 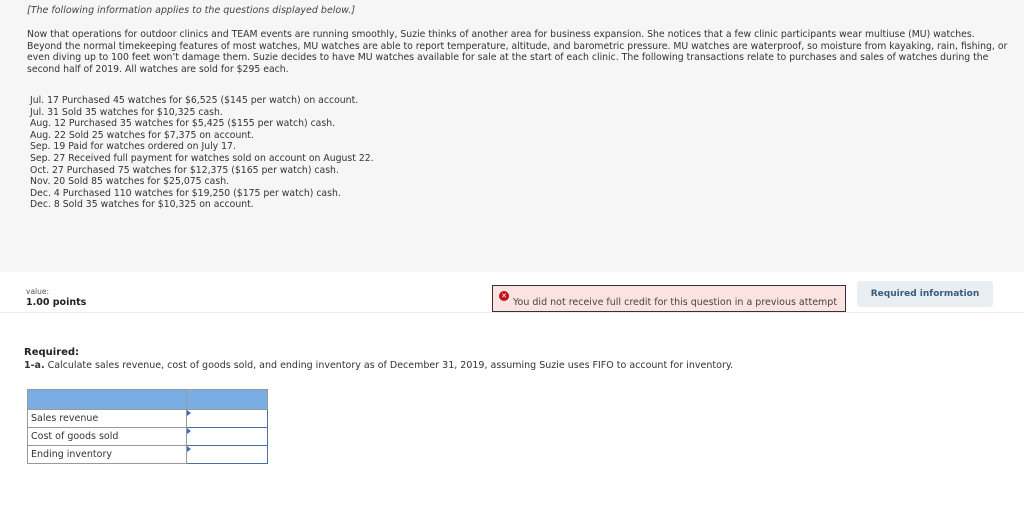 I want to click on sales-revenue-input, so click(x=227, y=418).